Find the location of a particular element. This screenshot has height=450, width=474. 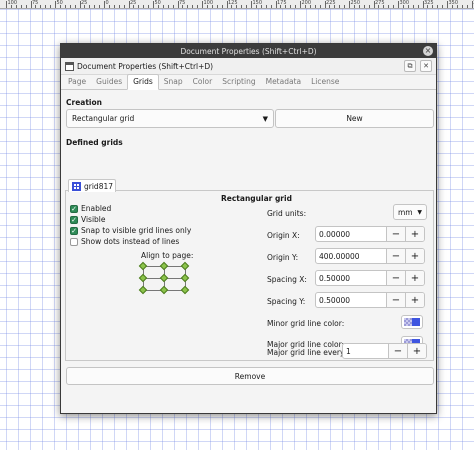

spacing-x-spinbox: 0.50000 − + is located at coordinates (370, 278).